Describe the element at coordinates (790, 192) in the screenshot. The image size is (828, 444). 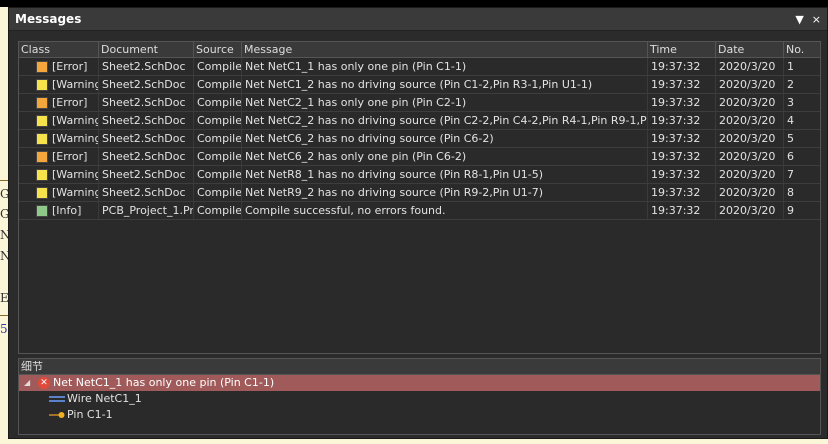
I see `cell-number: 8` at that location.